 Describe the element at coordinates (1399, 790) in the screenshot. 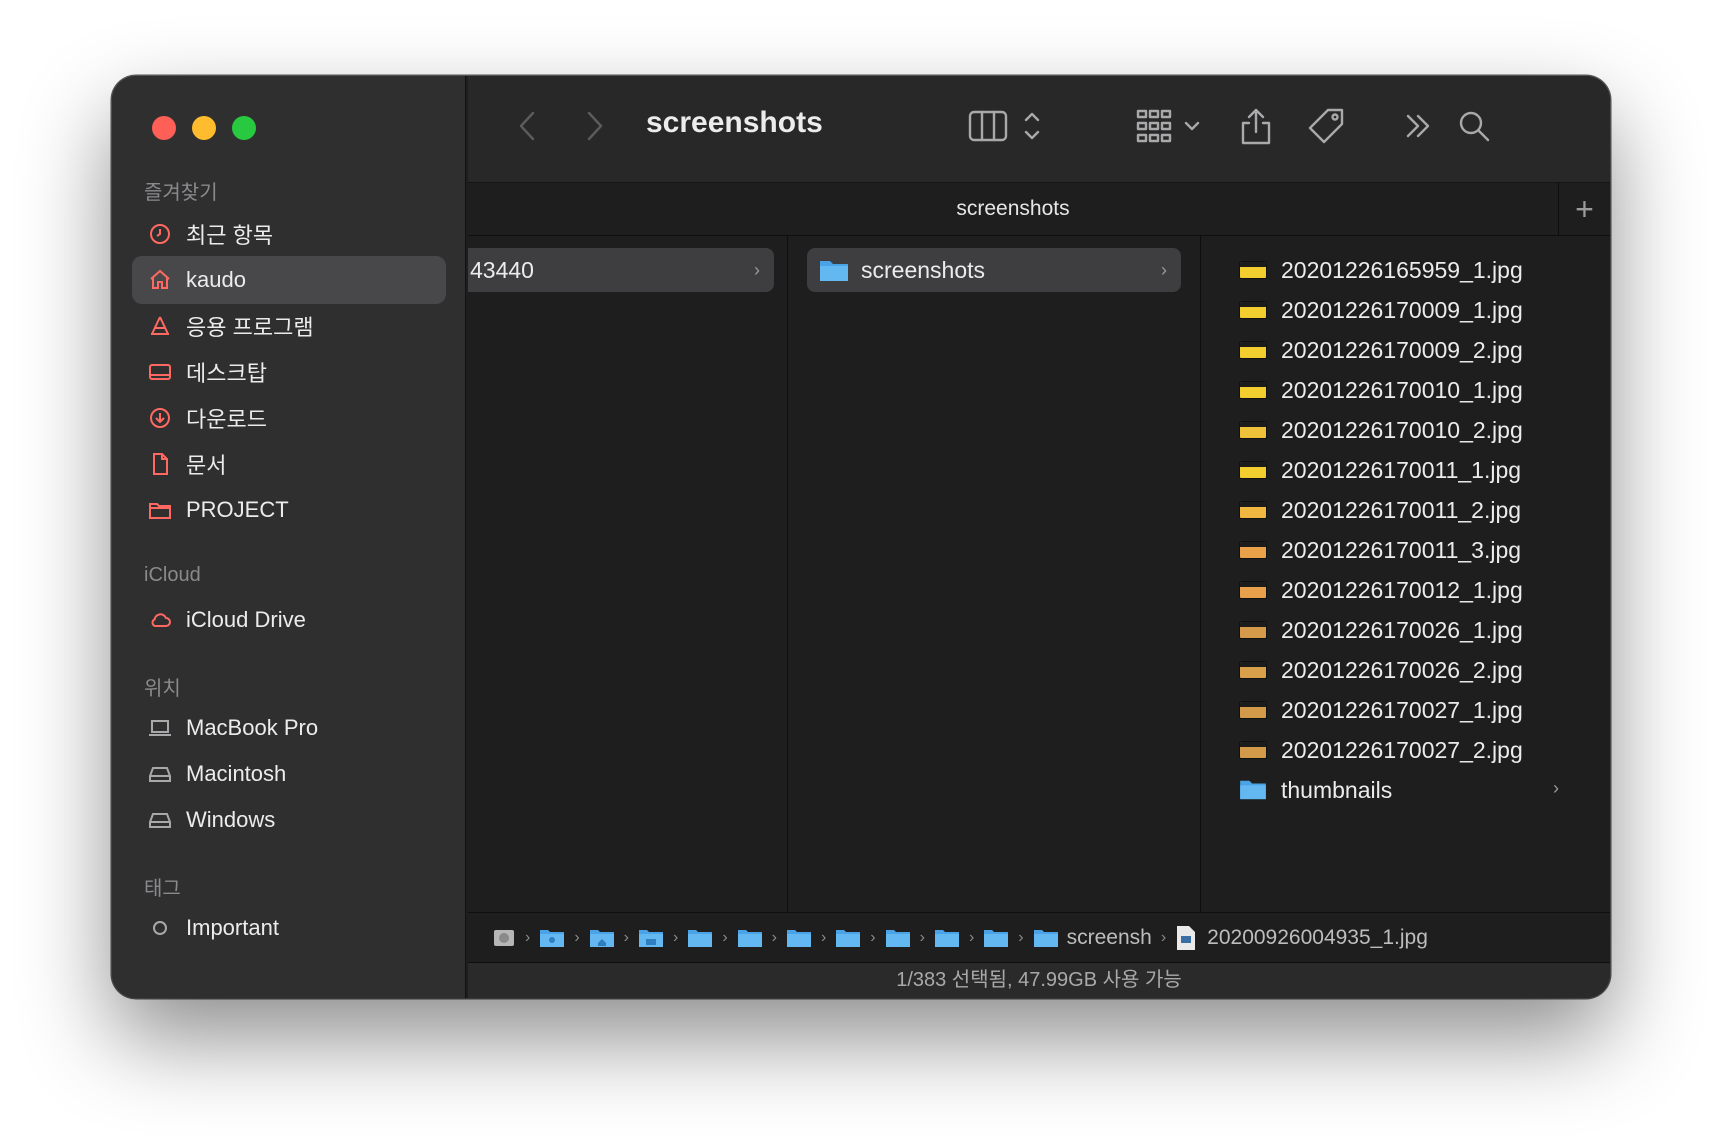

I see `folder-row-thumbnails: thumbnails ›` at that location.